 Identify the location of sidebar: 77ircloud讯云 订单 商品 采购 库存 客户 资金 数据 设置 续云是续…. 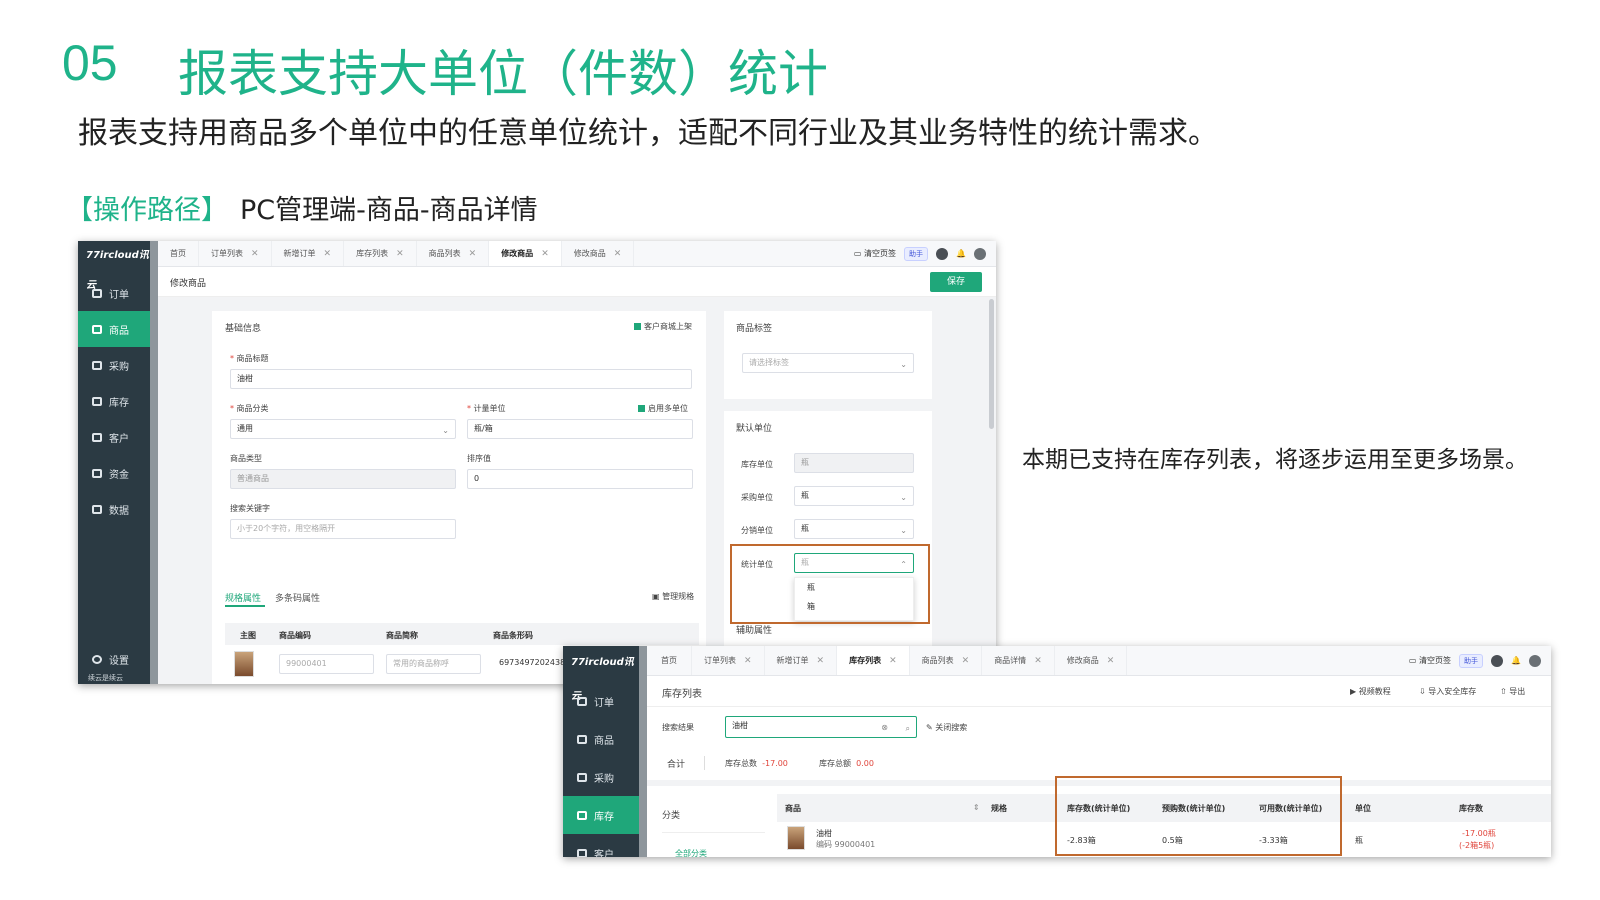
(114, 462).